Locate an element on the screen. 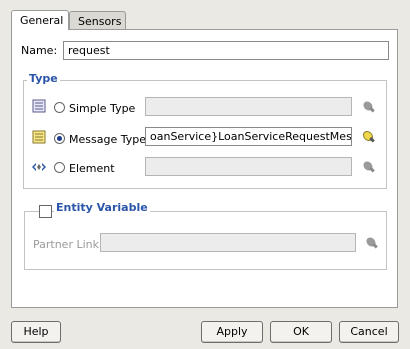  help-button: Help is located at coordinates (36, 332).